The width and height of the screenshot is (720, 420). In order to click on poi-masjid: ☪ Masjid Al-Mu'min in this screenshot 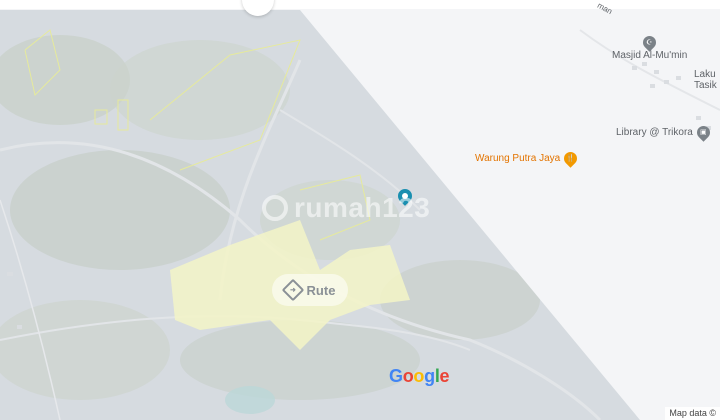, I will do `click(650, 47)`.